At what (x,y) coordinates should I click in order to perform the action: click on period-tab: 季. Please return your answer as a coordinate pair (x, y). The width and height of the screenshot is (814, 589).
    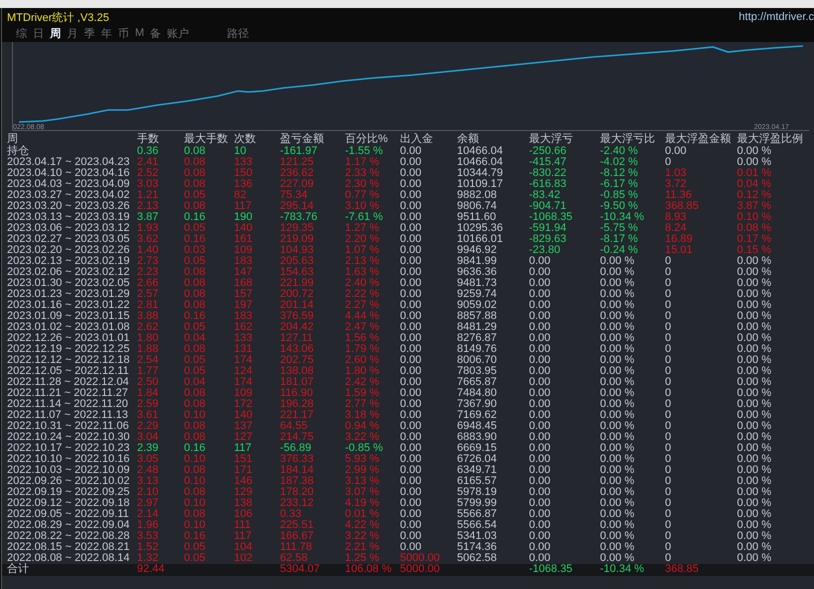
    Looking at the image, I should click on (89, 33).